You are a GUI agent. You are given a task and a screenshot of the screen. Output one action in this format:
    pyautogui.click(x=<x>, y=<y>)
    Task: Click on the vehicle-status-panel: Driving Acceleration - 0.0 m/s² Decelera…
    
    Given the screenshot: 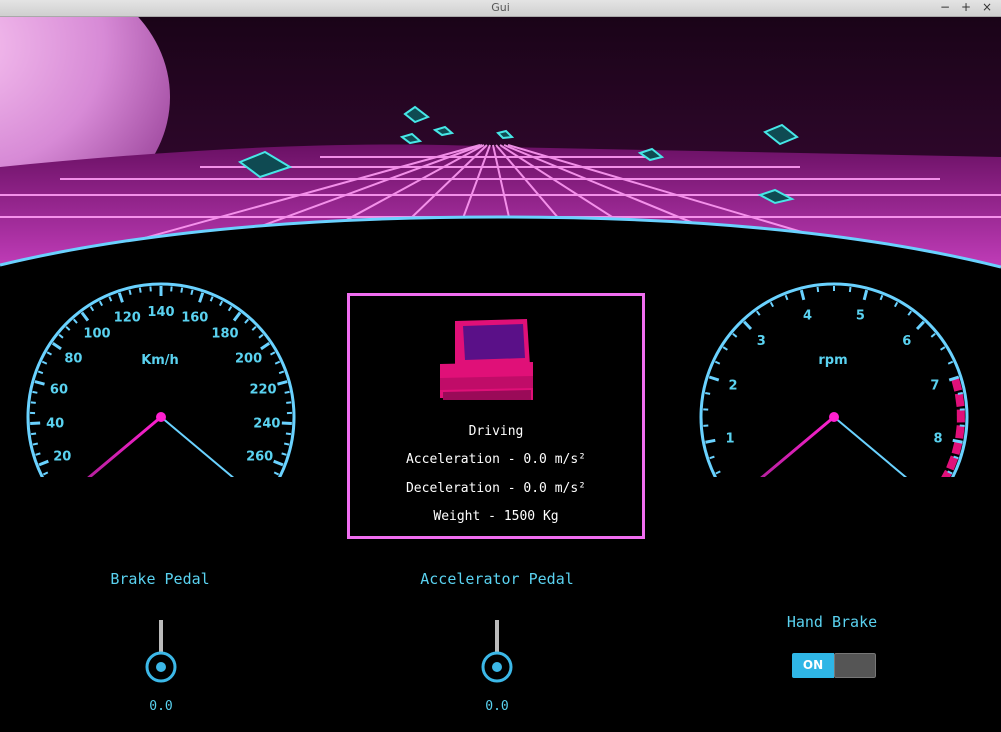 What is the action you would take?
    pyautogui.click(x=496, y=416)
    